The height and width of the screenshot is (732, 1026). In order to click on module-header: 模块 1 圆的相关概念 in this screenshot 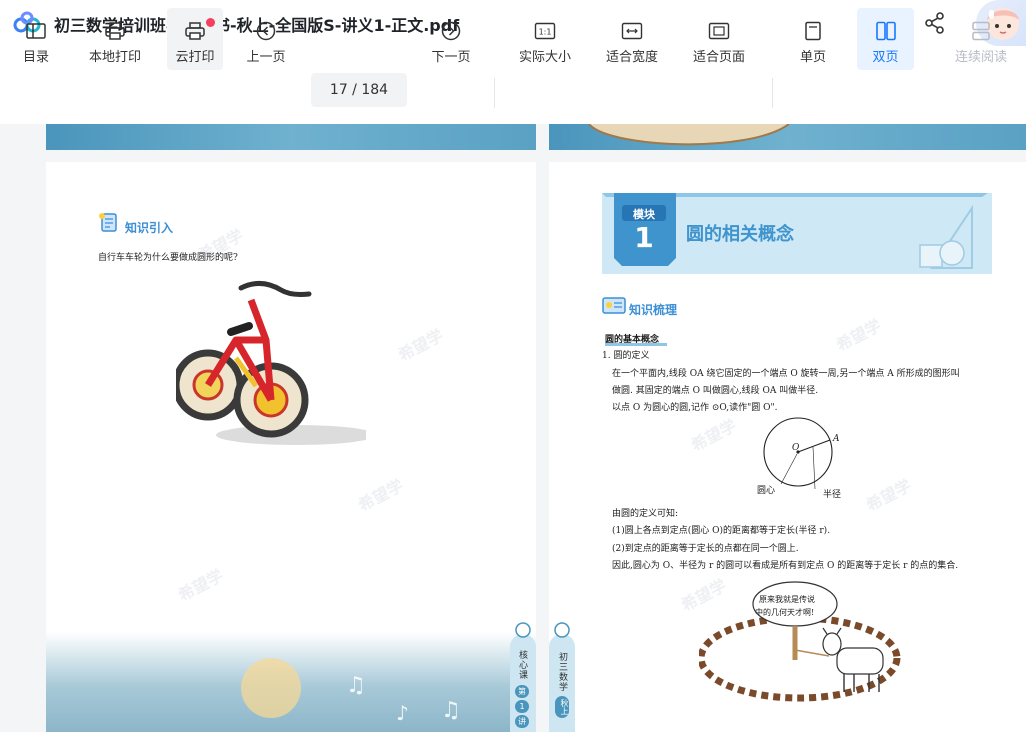, I will do `click(797, 233)`.